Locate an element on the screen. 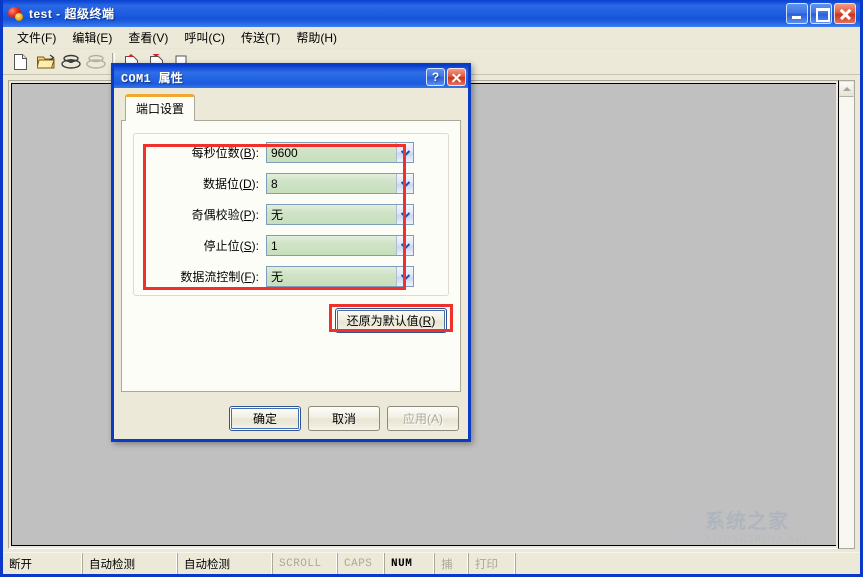  vertical-scrollbar is located at coordinates (846, 314).